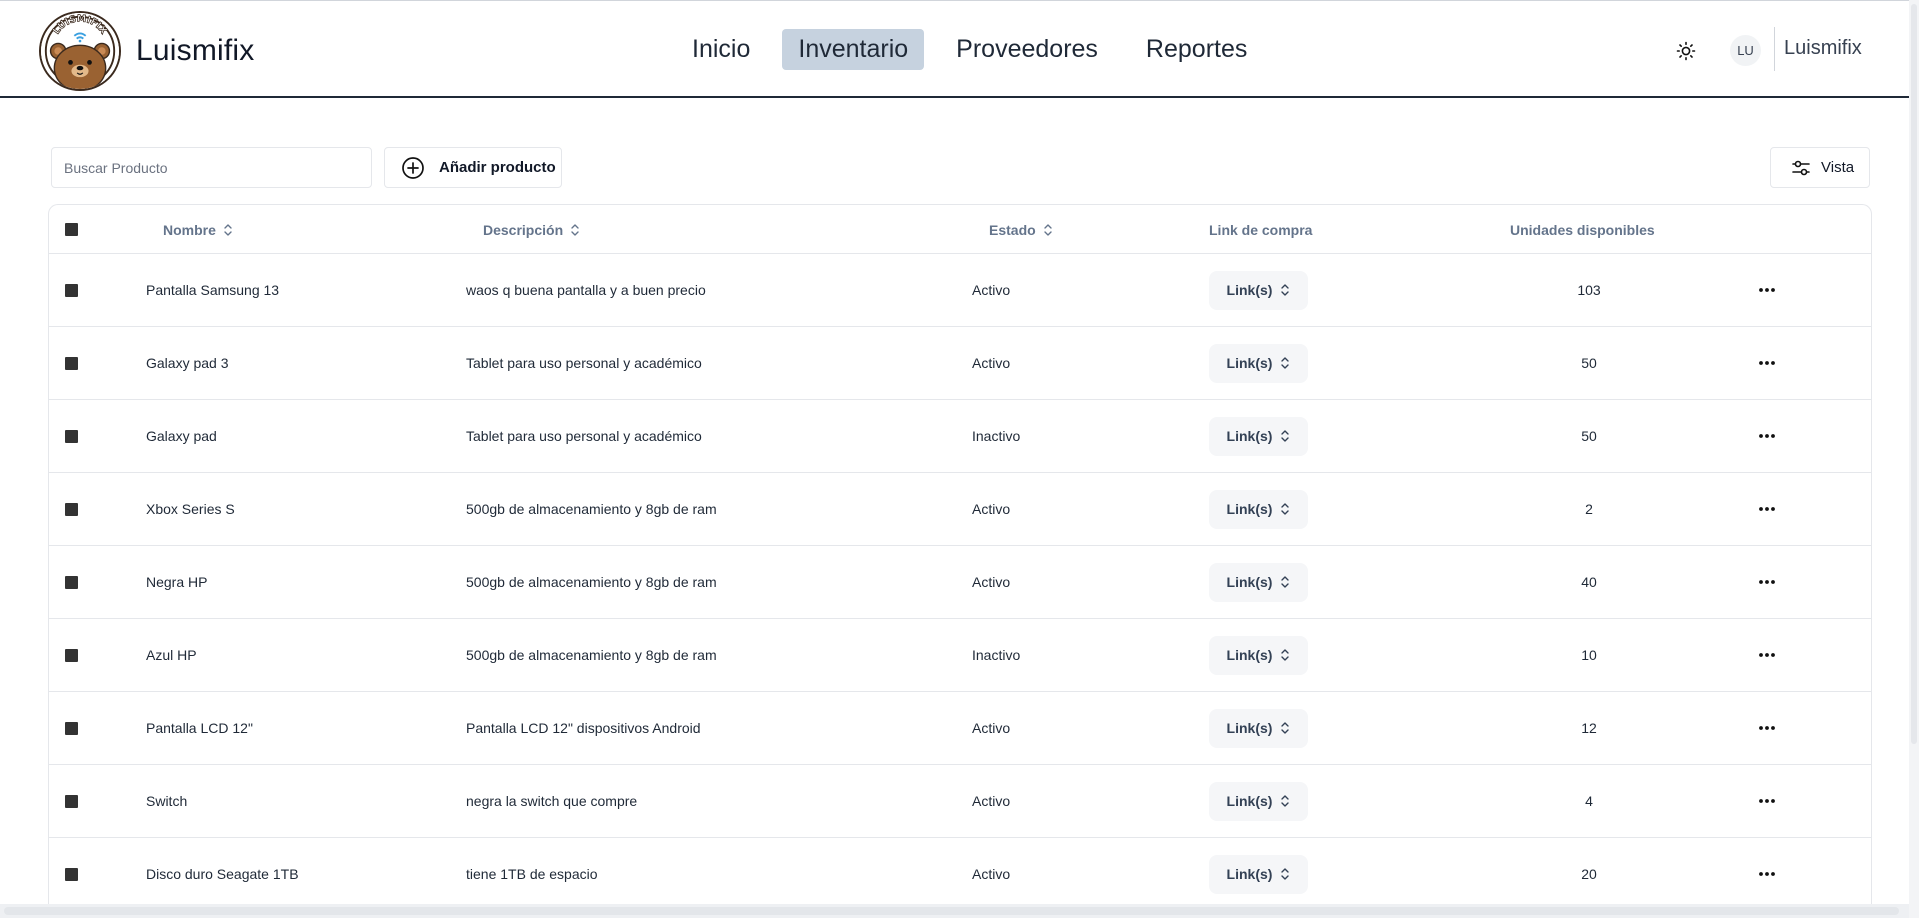  Describe the element at coordinates (413, 167) in the screenshot. I see `plus-circle-icon` at that location.